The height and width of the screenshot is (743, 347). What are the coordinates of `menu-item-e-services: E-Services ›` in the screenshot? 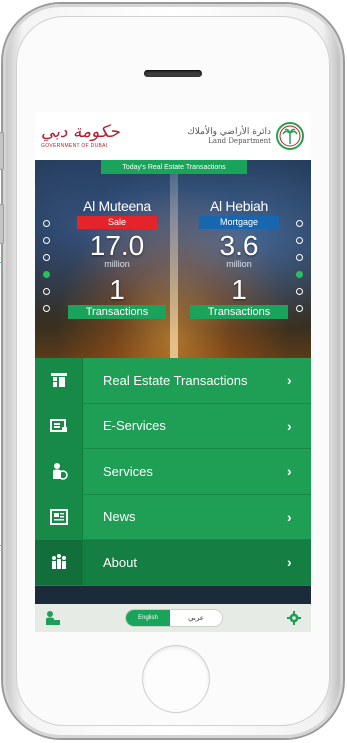 It's located at (173, 426).